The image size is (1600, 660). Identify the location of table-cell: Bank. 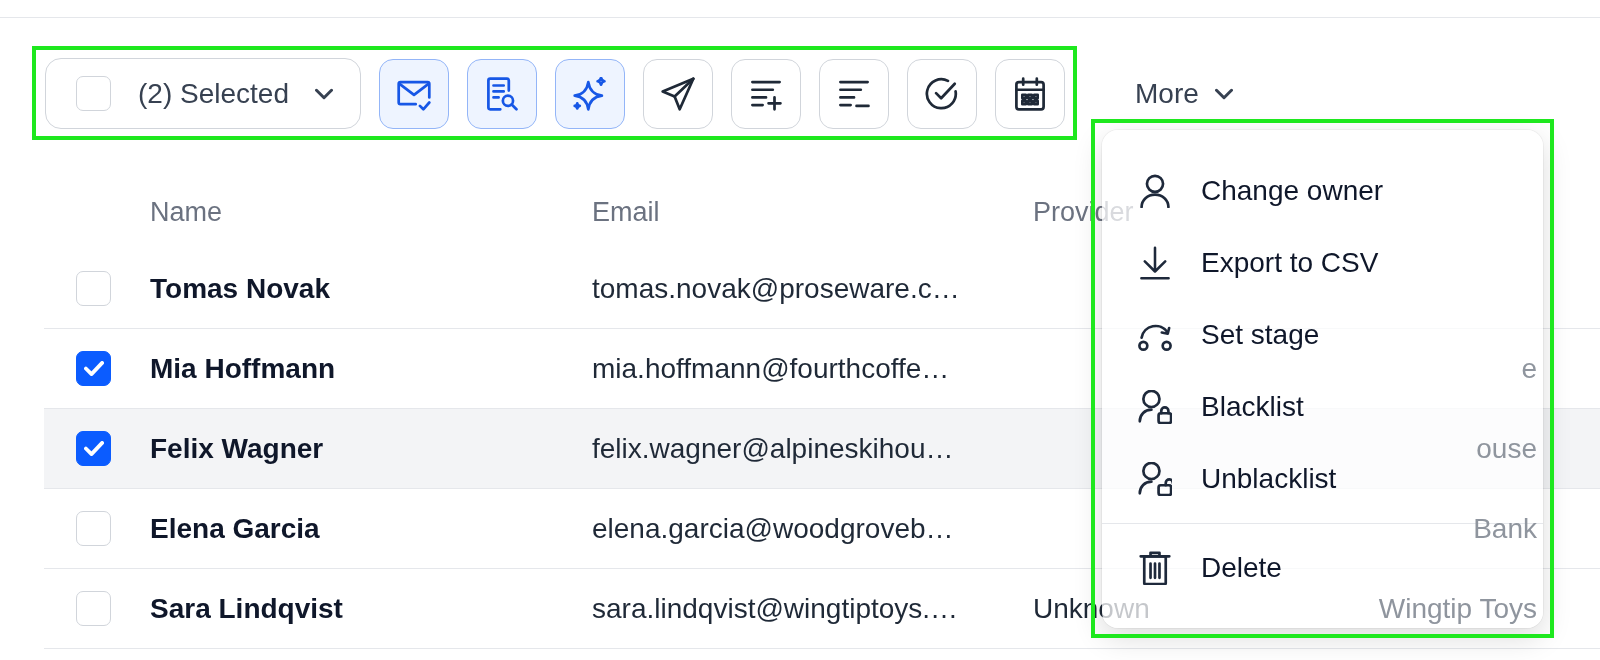
(1505, 528).